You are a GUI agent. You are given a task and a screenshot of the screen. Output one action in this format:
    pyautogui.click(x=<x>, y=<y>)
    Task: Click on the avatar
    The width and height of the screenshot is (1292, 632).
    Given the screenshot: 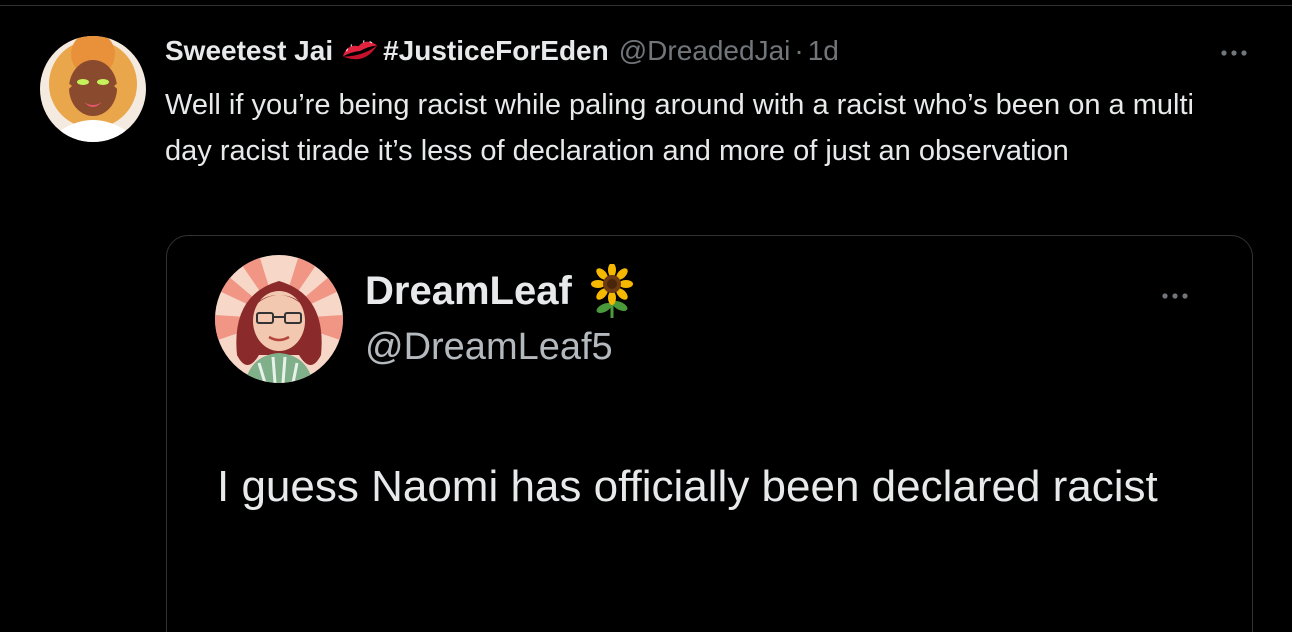 What is the action you would take?
    pyautogui.click(x=93, y=89)
    